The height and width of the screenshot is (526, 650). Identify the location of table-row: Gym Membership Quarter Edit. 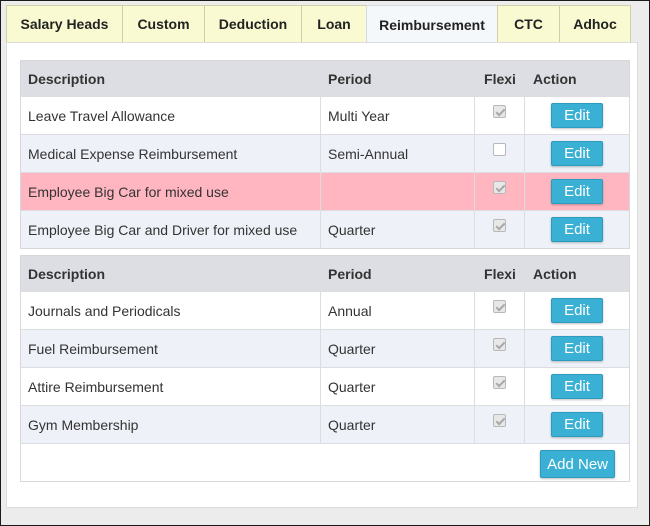
(325, 424).